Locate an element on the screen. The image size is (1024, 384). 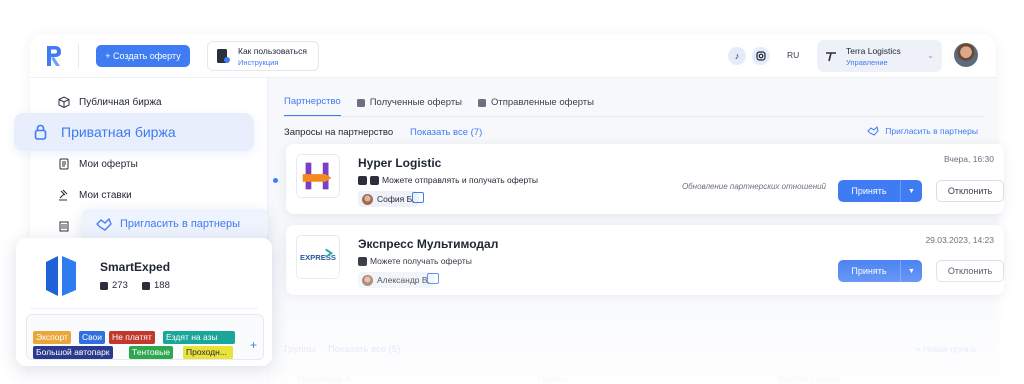
box-icon is located at coordinates (64, 102).